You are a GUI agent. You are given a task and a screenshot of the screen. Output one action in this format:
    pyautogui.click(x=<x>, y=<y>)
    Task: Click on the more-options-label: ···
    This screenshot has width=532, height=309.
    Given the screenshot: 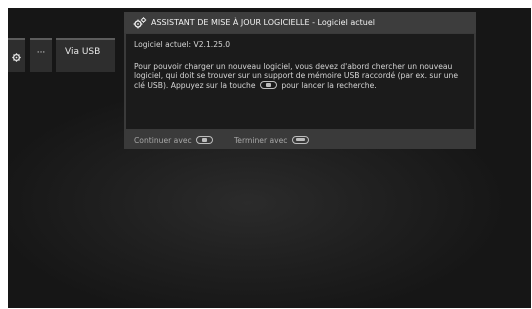 What is the action you would take?
    pyautogui.click(x=41, y=53)
    